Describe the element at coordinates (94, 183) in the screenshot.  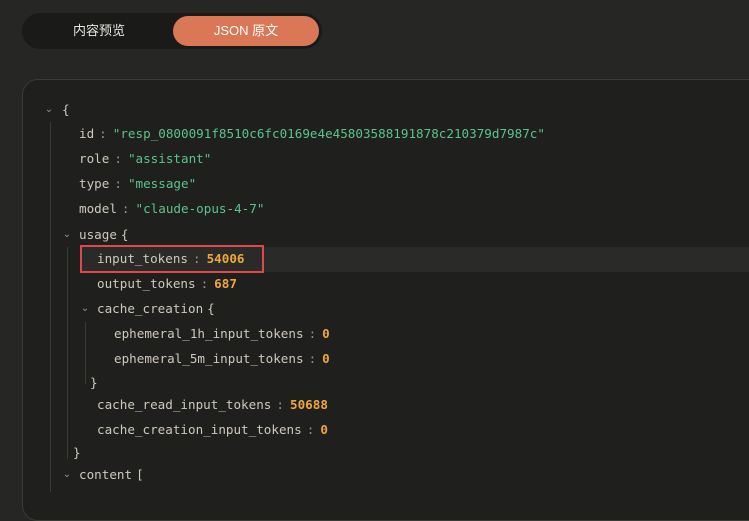
I see `json-key: type` at that location.